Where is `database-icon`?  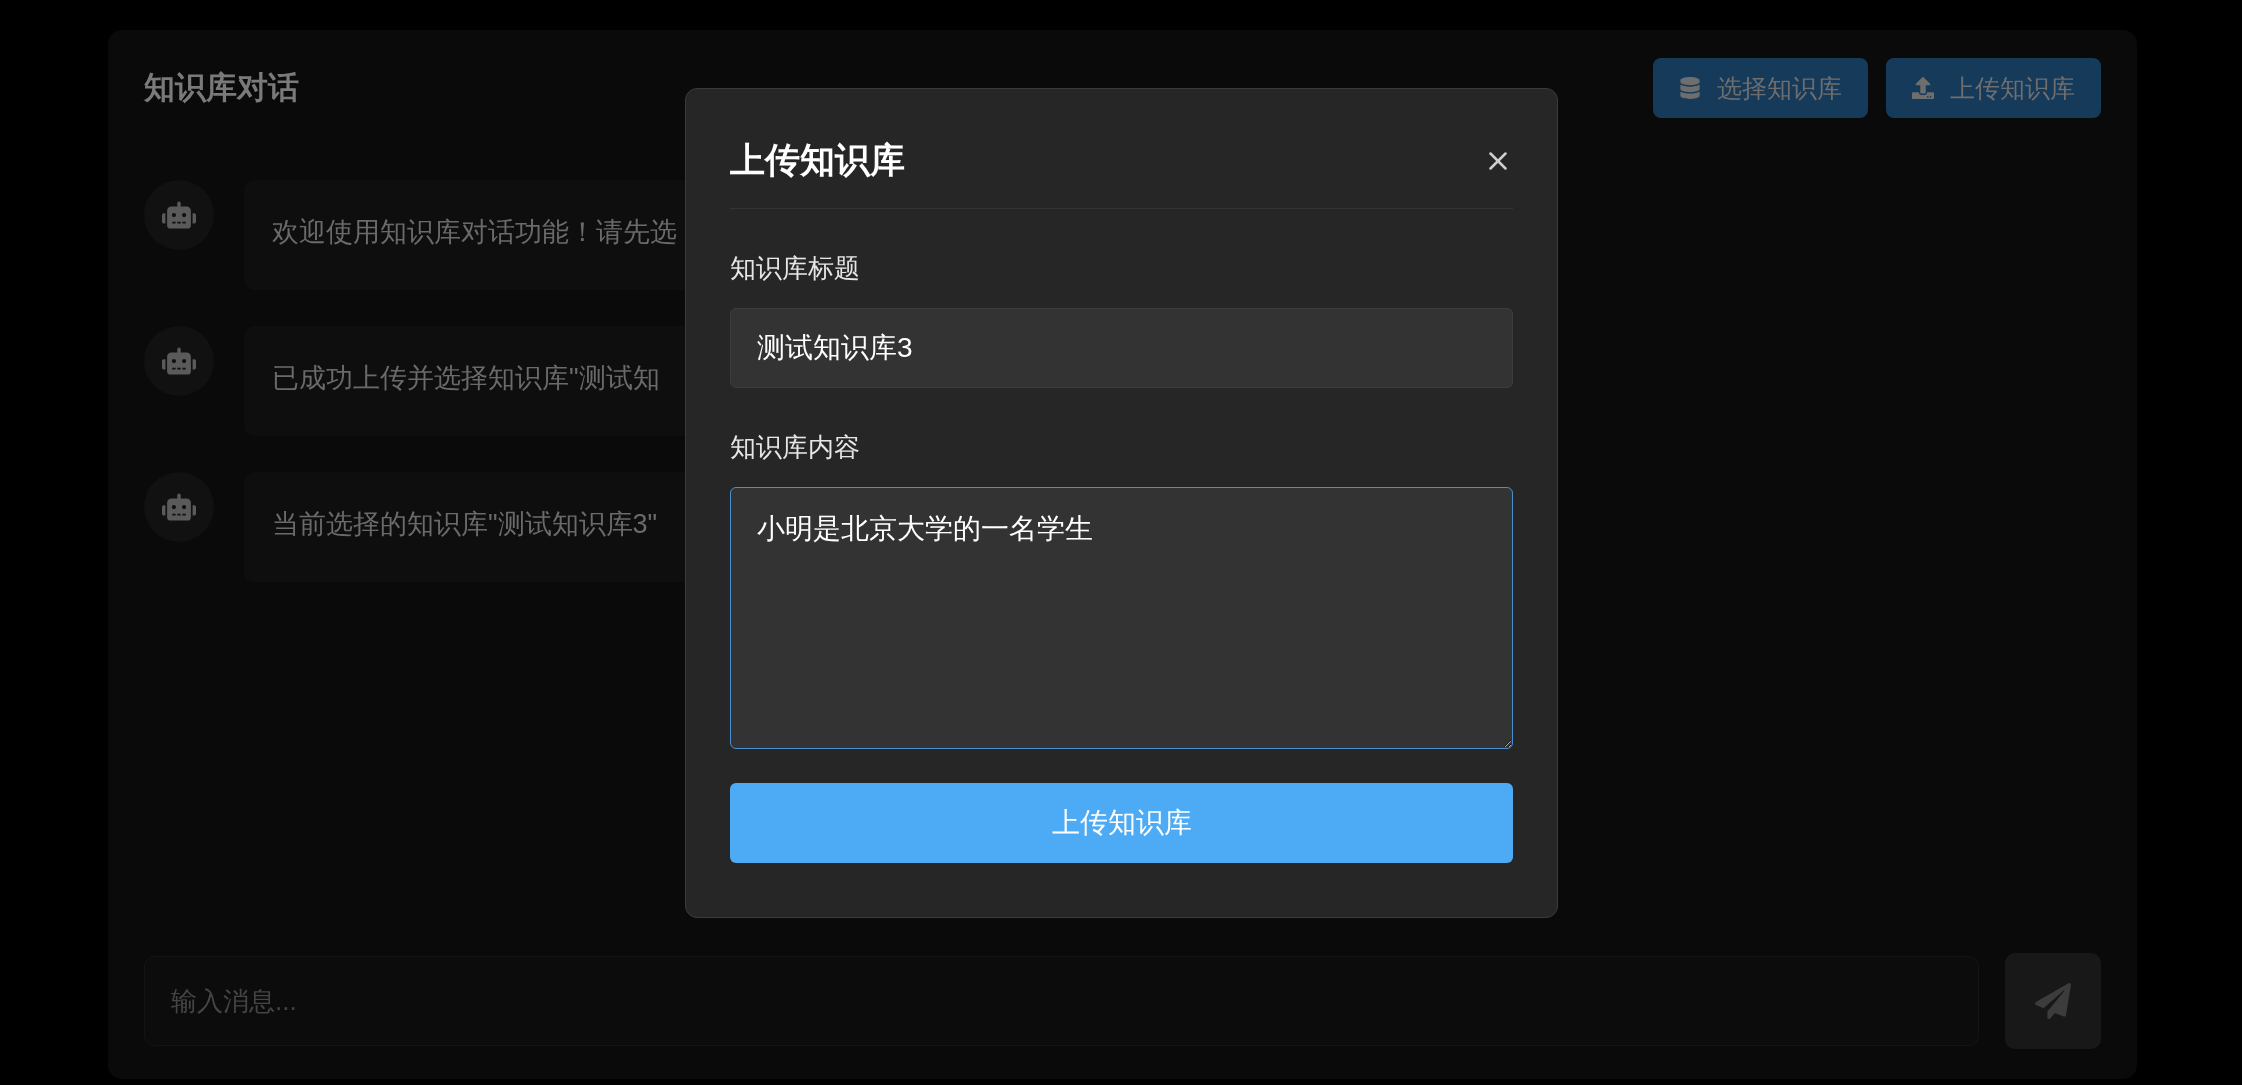
database-icon is located at coordinates (1690, 88).